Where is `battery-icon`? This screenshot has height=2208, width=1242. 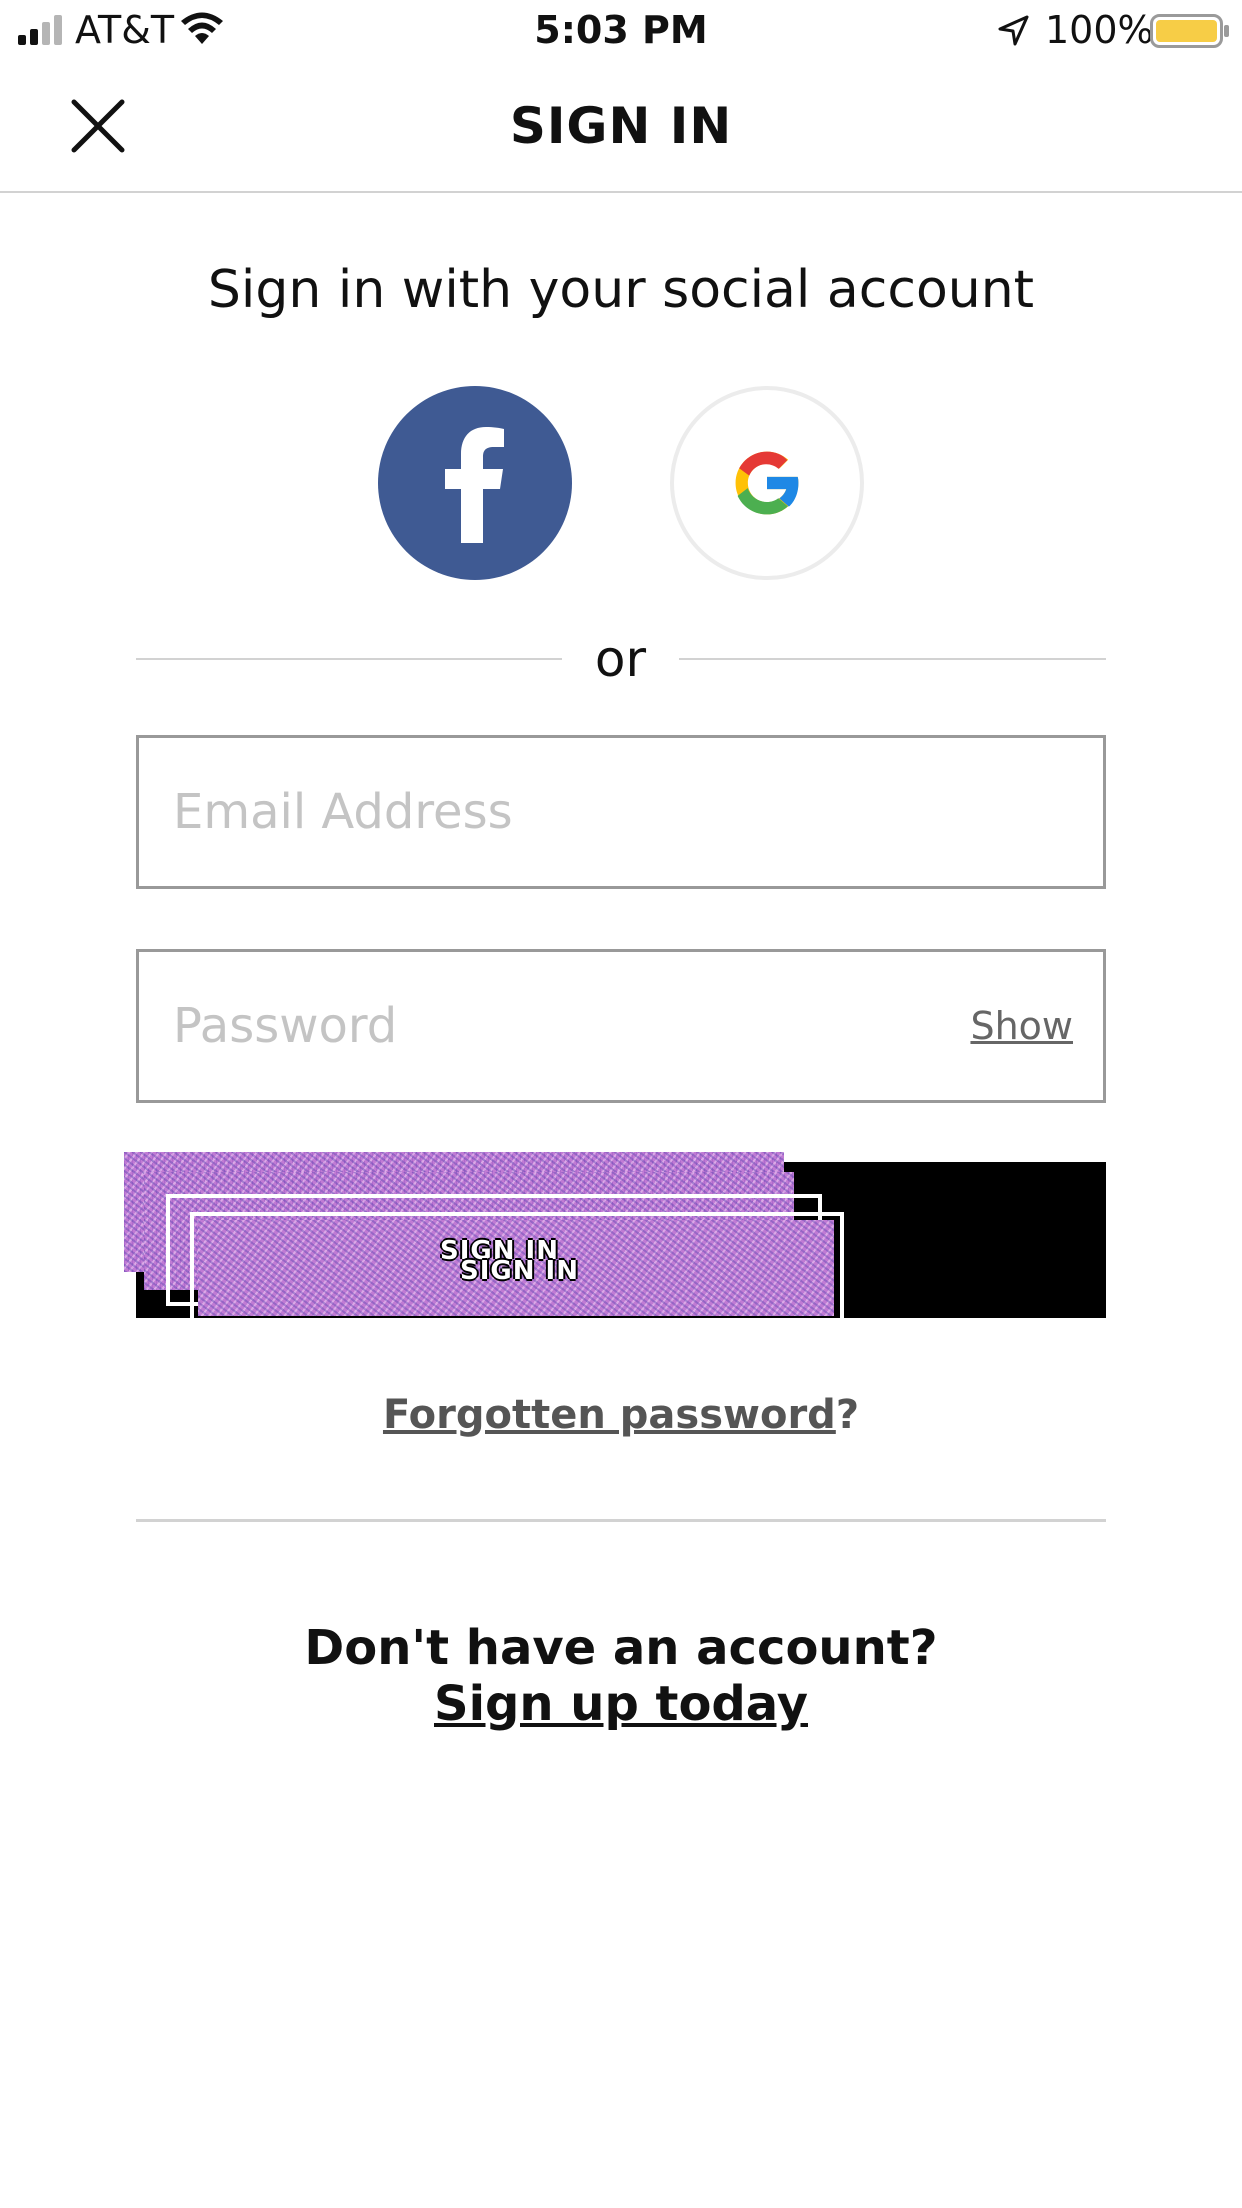
battery-icon is located at coordinates (1189, 31).